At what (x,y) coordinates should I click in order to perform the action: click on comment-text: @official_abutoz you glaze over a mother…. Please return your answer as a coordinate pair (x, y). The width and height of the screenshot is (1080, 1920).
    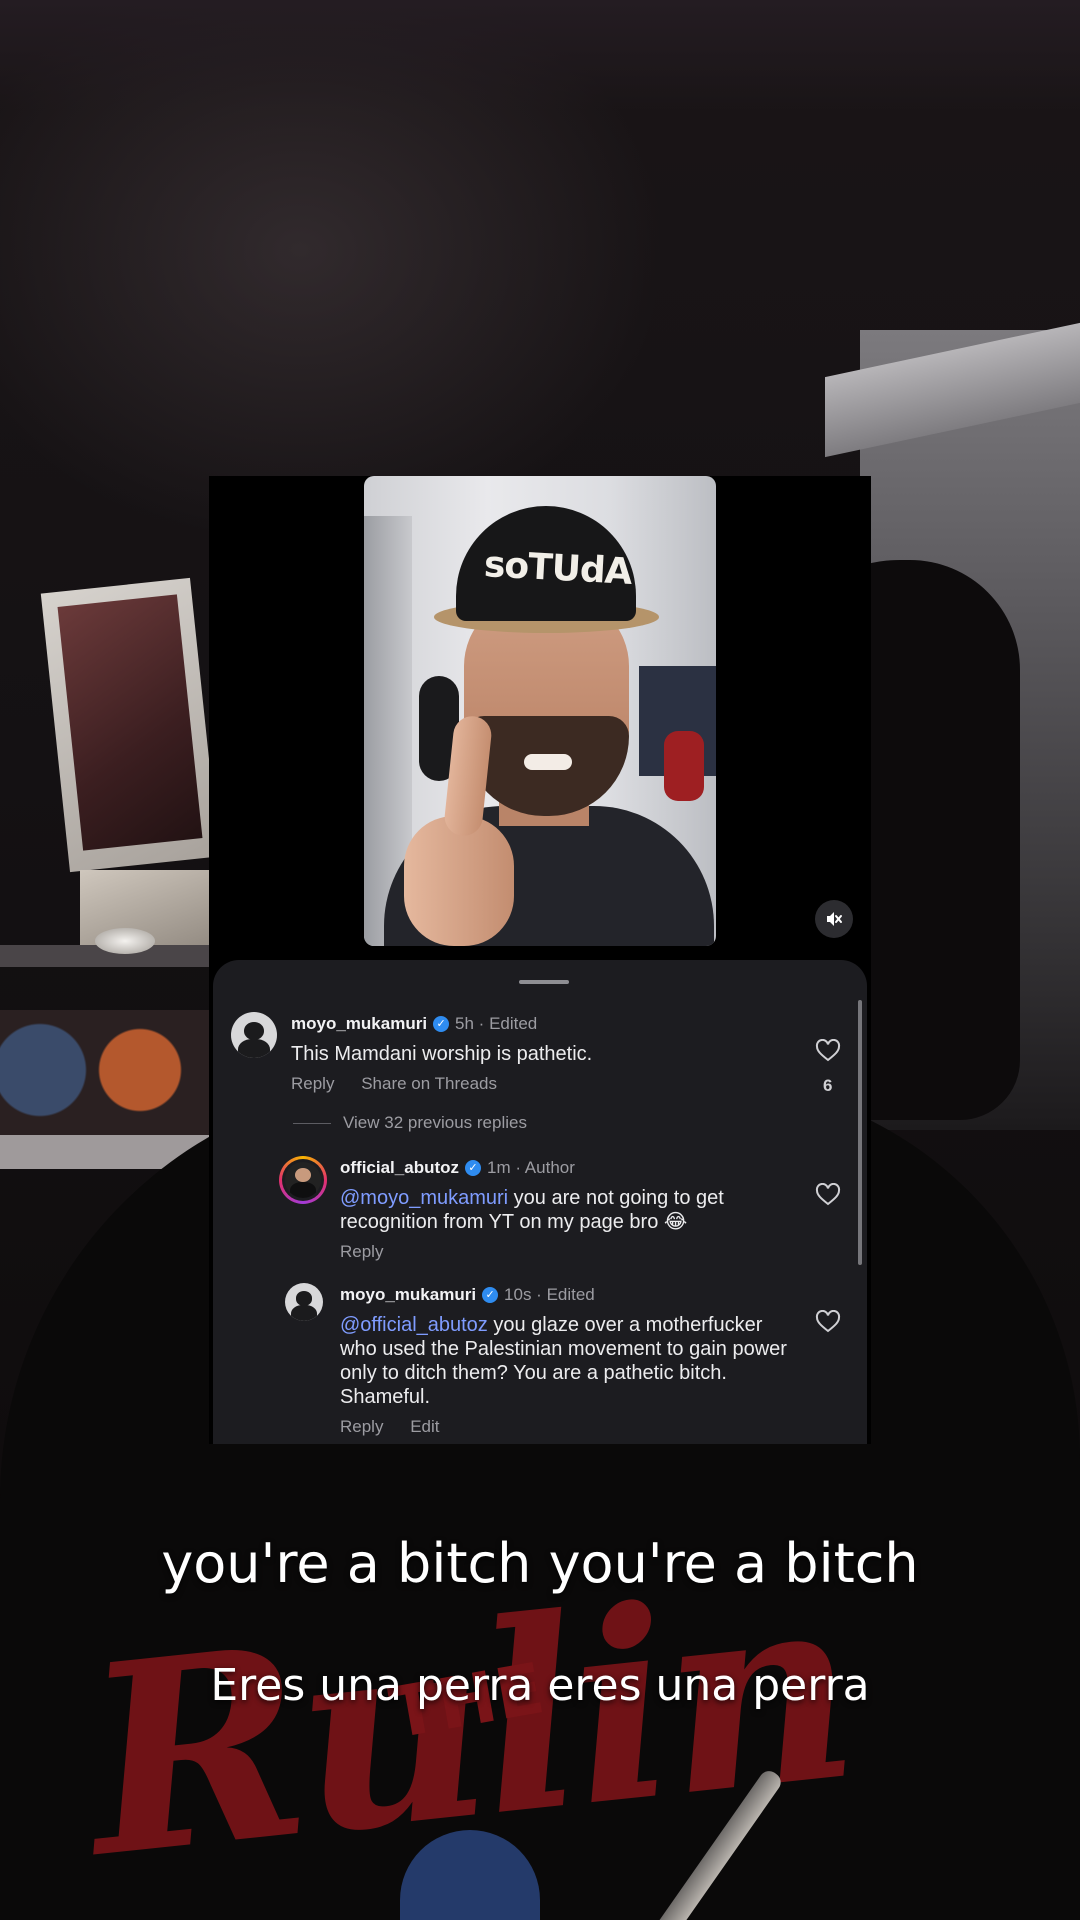
    Looking at the image, I should click on (565, 1361).